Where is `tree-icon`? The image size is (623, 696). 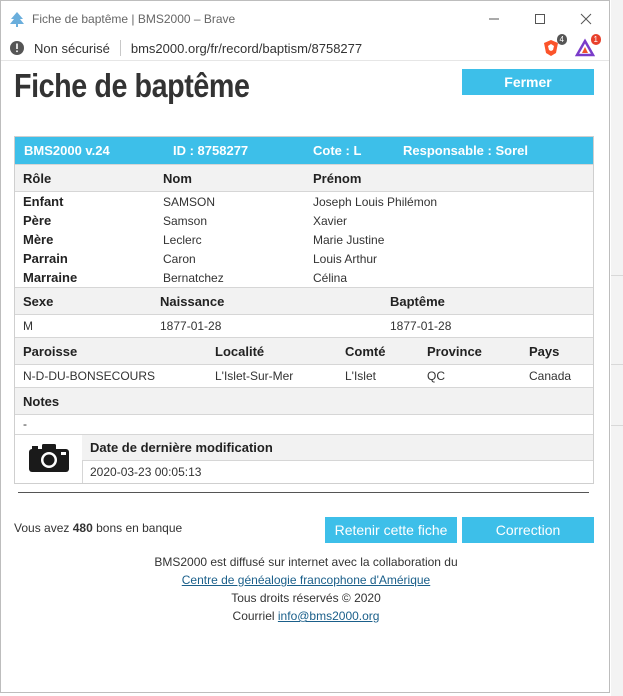 tree-icon is located at coordinates (17, 19).